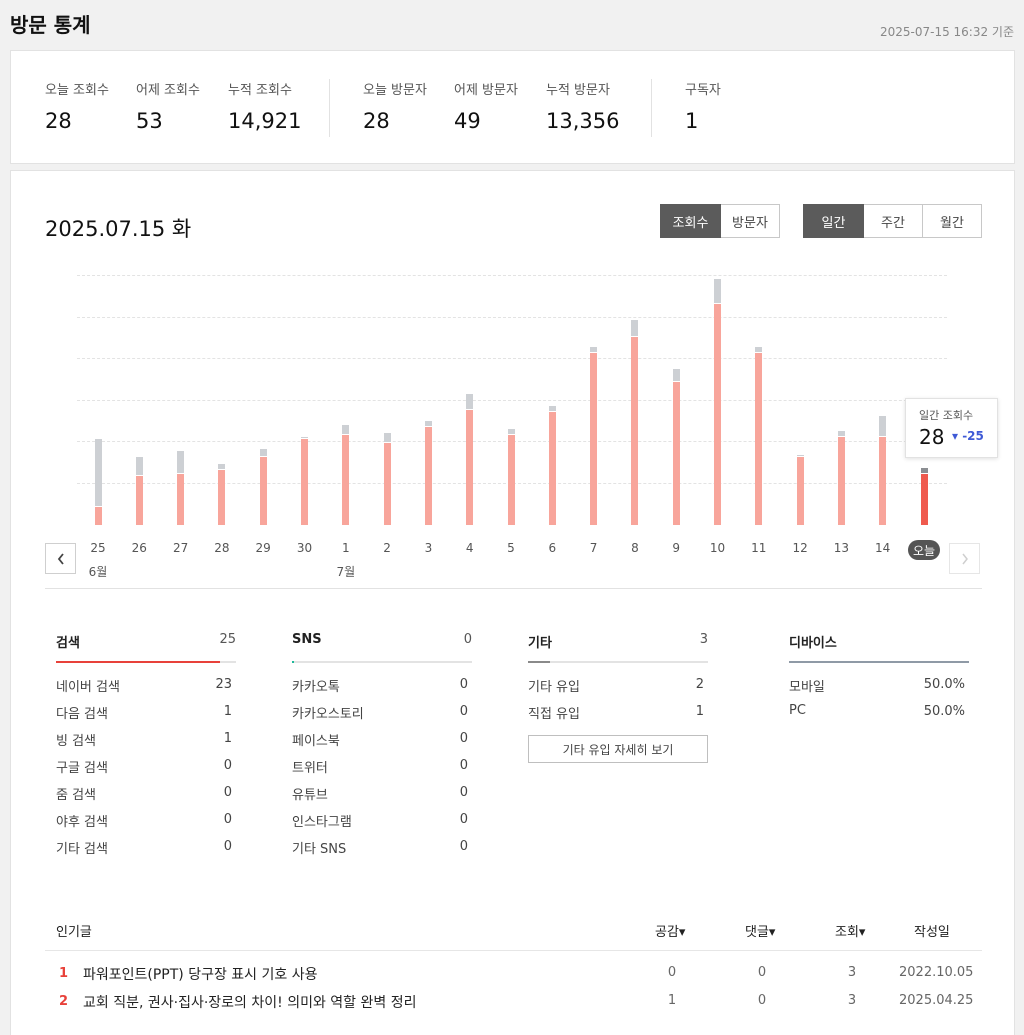 Image resolution: width=1024 pixels, height=1035 pixels. I want to click on date-header: 작성일, so click(932, 932).